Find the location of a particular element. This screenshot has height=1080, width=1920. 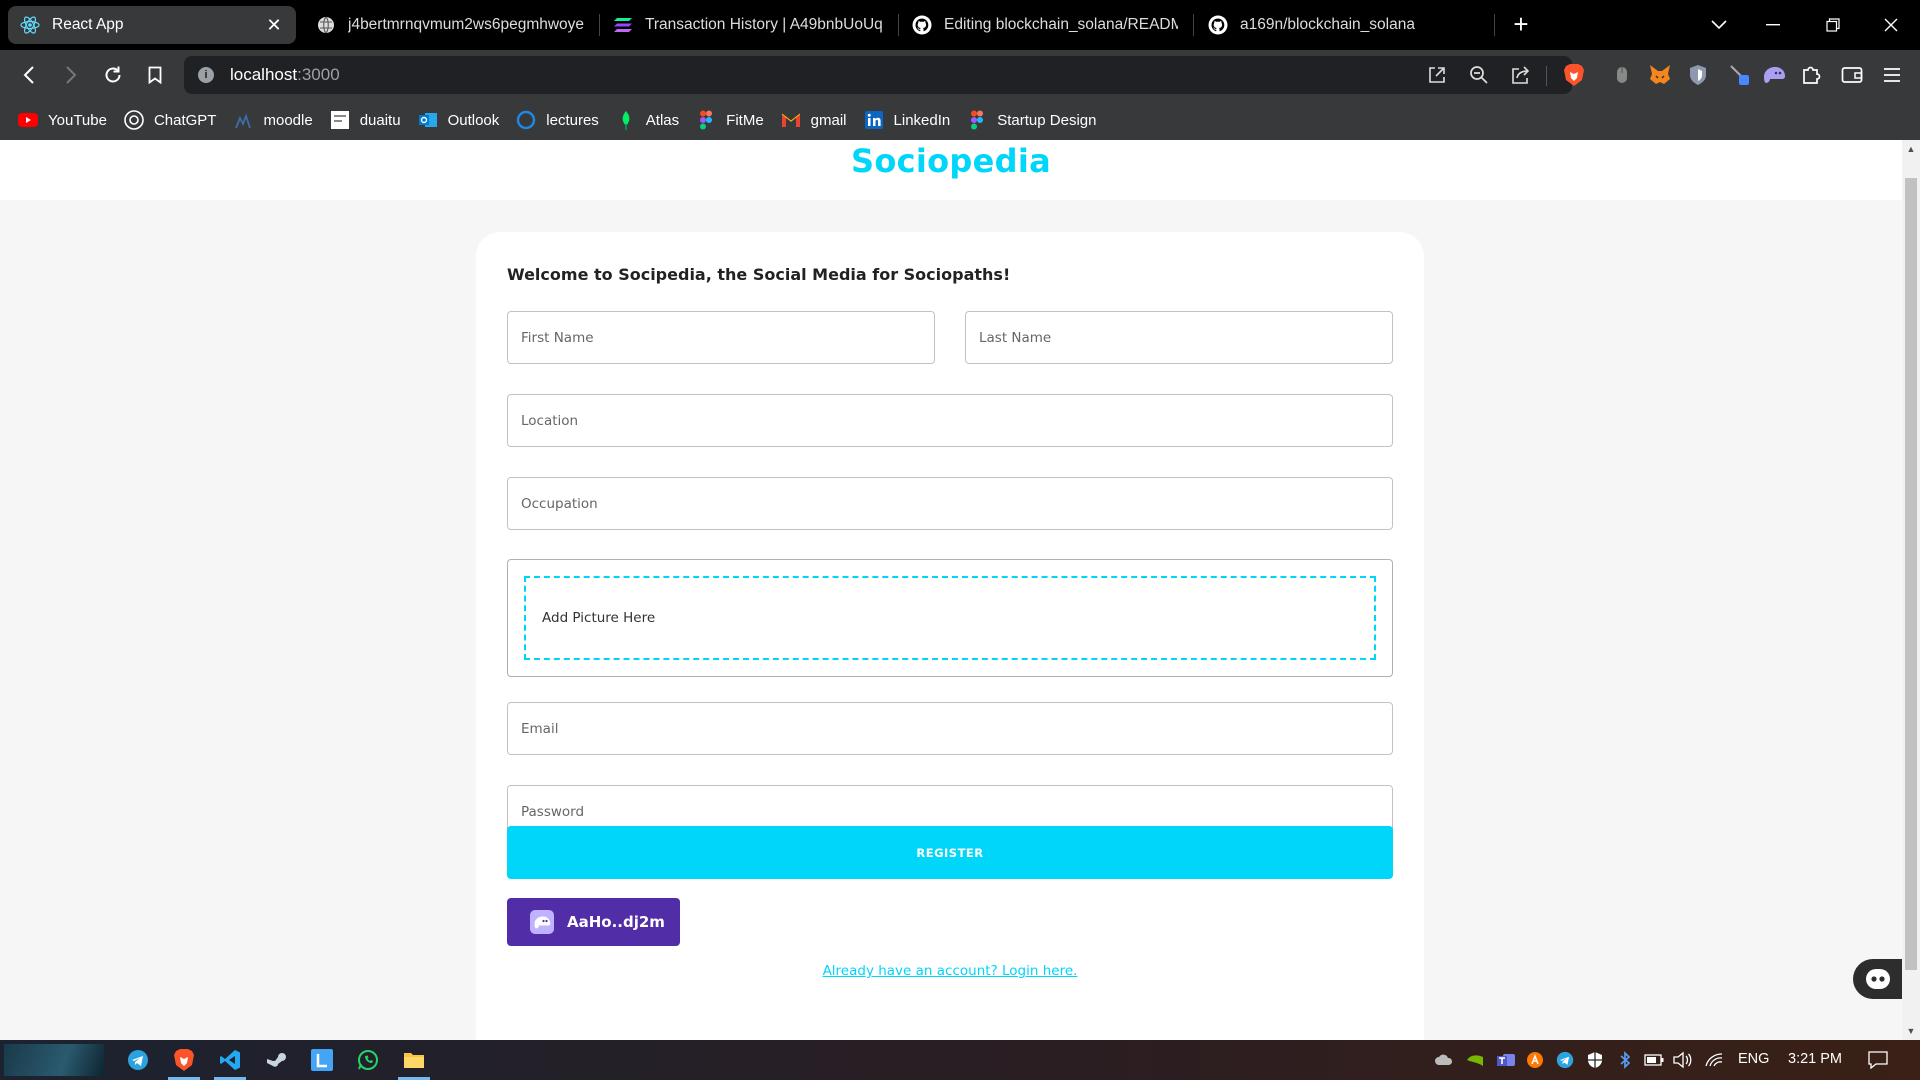

back-button is located at coordinates (29, 75).